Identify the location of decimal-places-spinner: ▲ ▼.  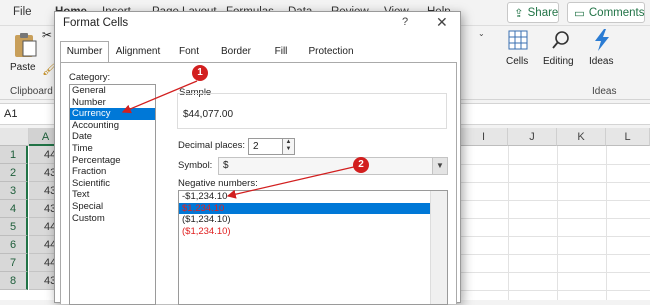
(288, 146).